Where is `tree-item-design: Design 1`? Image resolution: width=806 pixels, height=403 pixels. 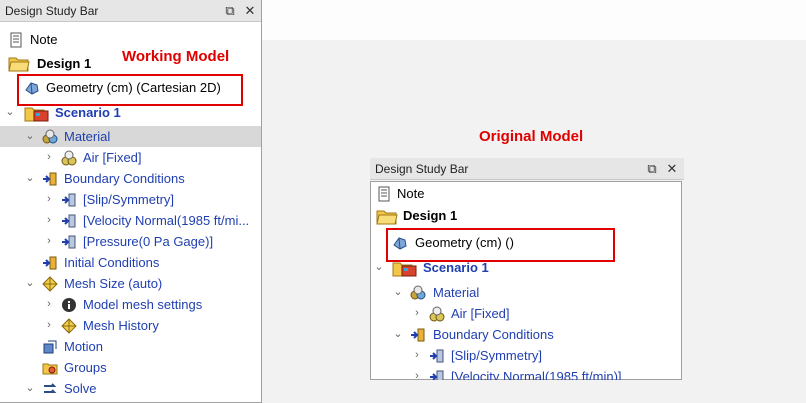
tree-item-design: Design 1 is located at coordinates (526, 215).